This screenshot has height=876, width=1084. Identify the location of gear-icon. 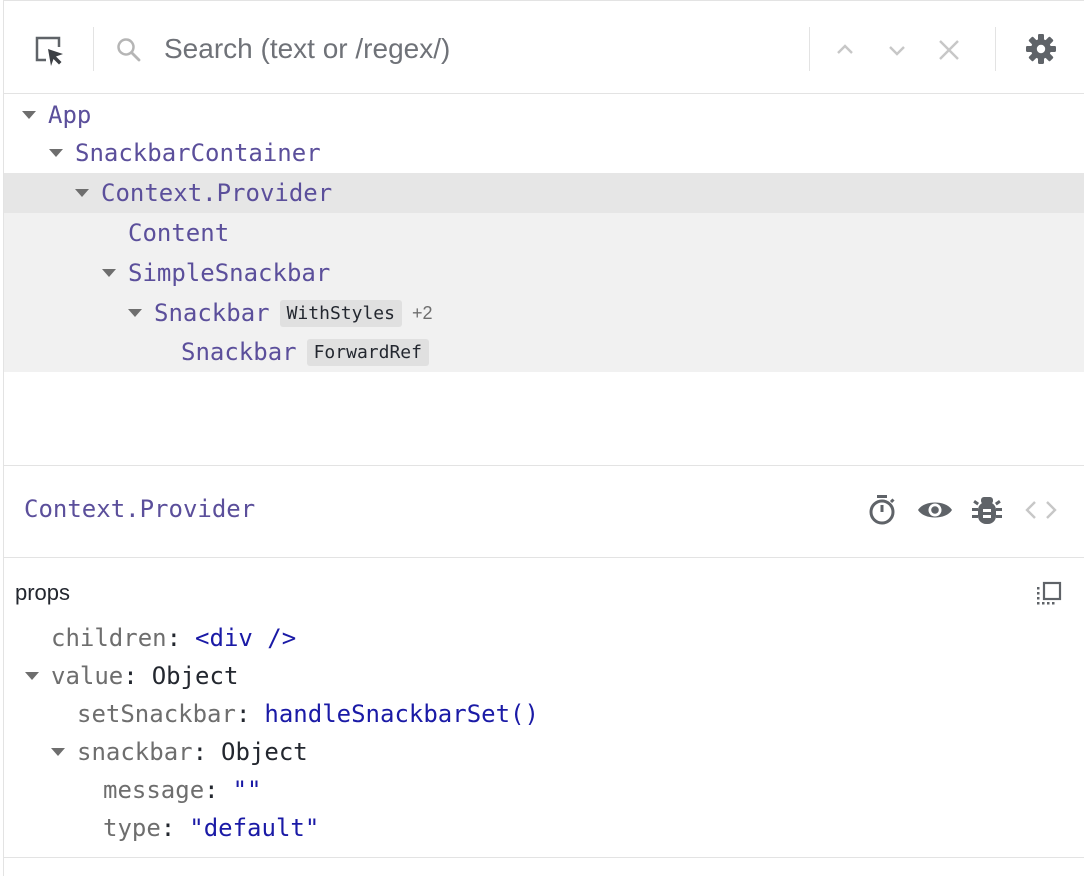
(1041, 49).